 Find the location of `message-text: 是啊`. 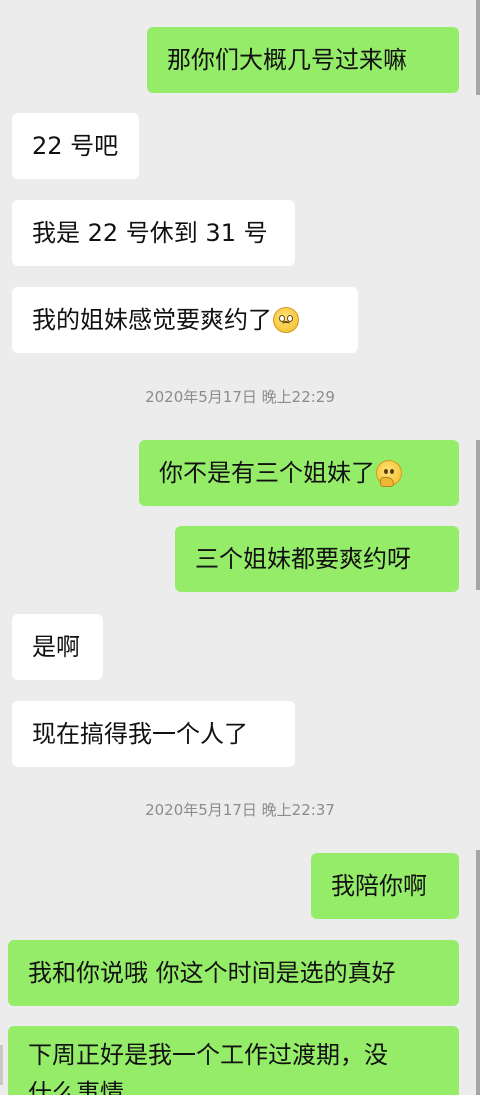

message-text: 是啊 is located at coordinates (56, 647).